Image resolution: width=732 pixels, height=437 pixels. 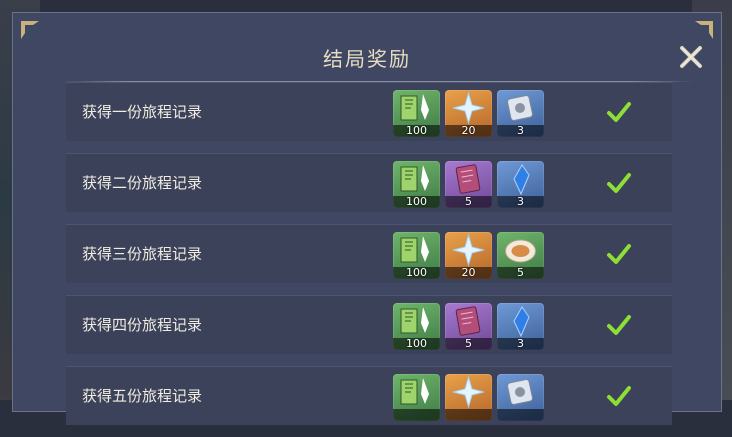 I want to click on reward-items: 100 20 3, so click(x=468, y=113).